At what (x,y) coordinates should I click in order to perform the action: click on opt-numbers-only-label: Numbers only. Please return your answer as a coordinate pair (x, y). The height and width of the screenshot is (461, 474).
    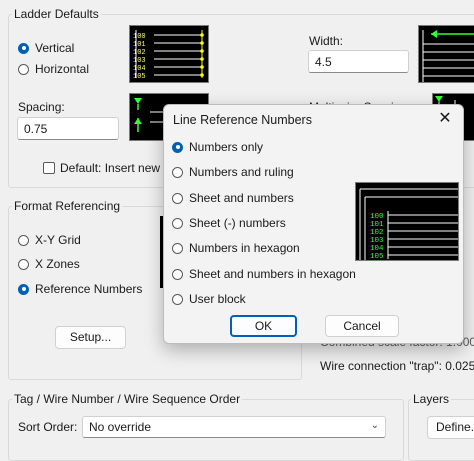
    Looking at the image, I should click on (226, 147).